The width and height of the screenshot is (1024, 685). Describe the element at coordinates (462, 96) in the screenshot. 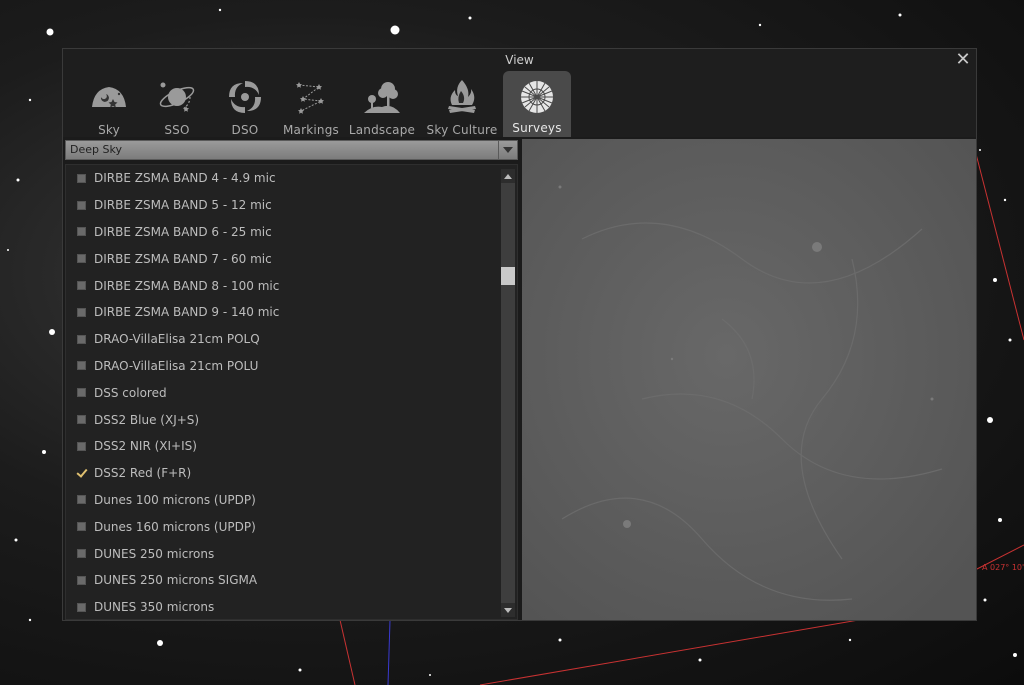

I see `campfire-icon` at that location.